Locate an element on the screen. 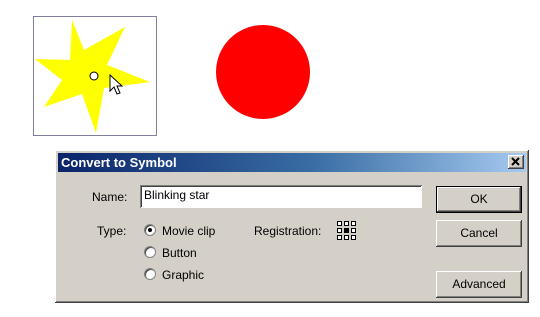 The width and height of the screenshot is (540, 317). name-label: Name: is located at coordinates (110, 197).